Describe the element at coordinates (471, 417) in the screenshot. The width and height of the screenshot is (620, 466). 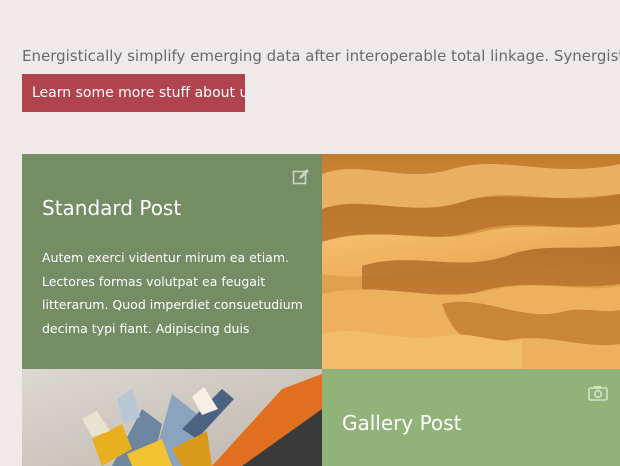
I see `gallery-post-tile: Gallery Post` at that location.